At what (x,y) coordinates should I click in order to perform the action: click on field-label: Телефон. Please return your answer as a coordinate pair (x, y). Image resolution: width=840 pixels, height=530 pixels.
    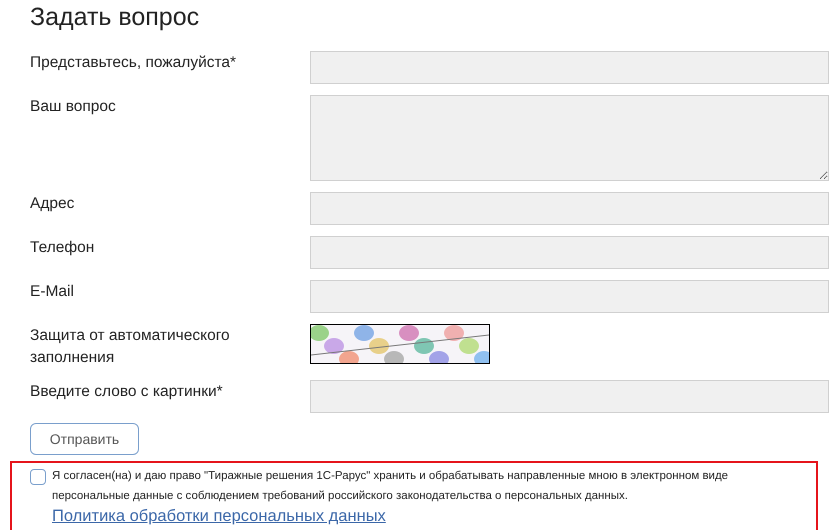
    Looking at the image, I should click on (63, 248).